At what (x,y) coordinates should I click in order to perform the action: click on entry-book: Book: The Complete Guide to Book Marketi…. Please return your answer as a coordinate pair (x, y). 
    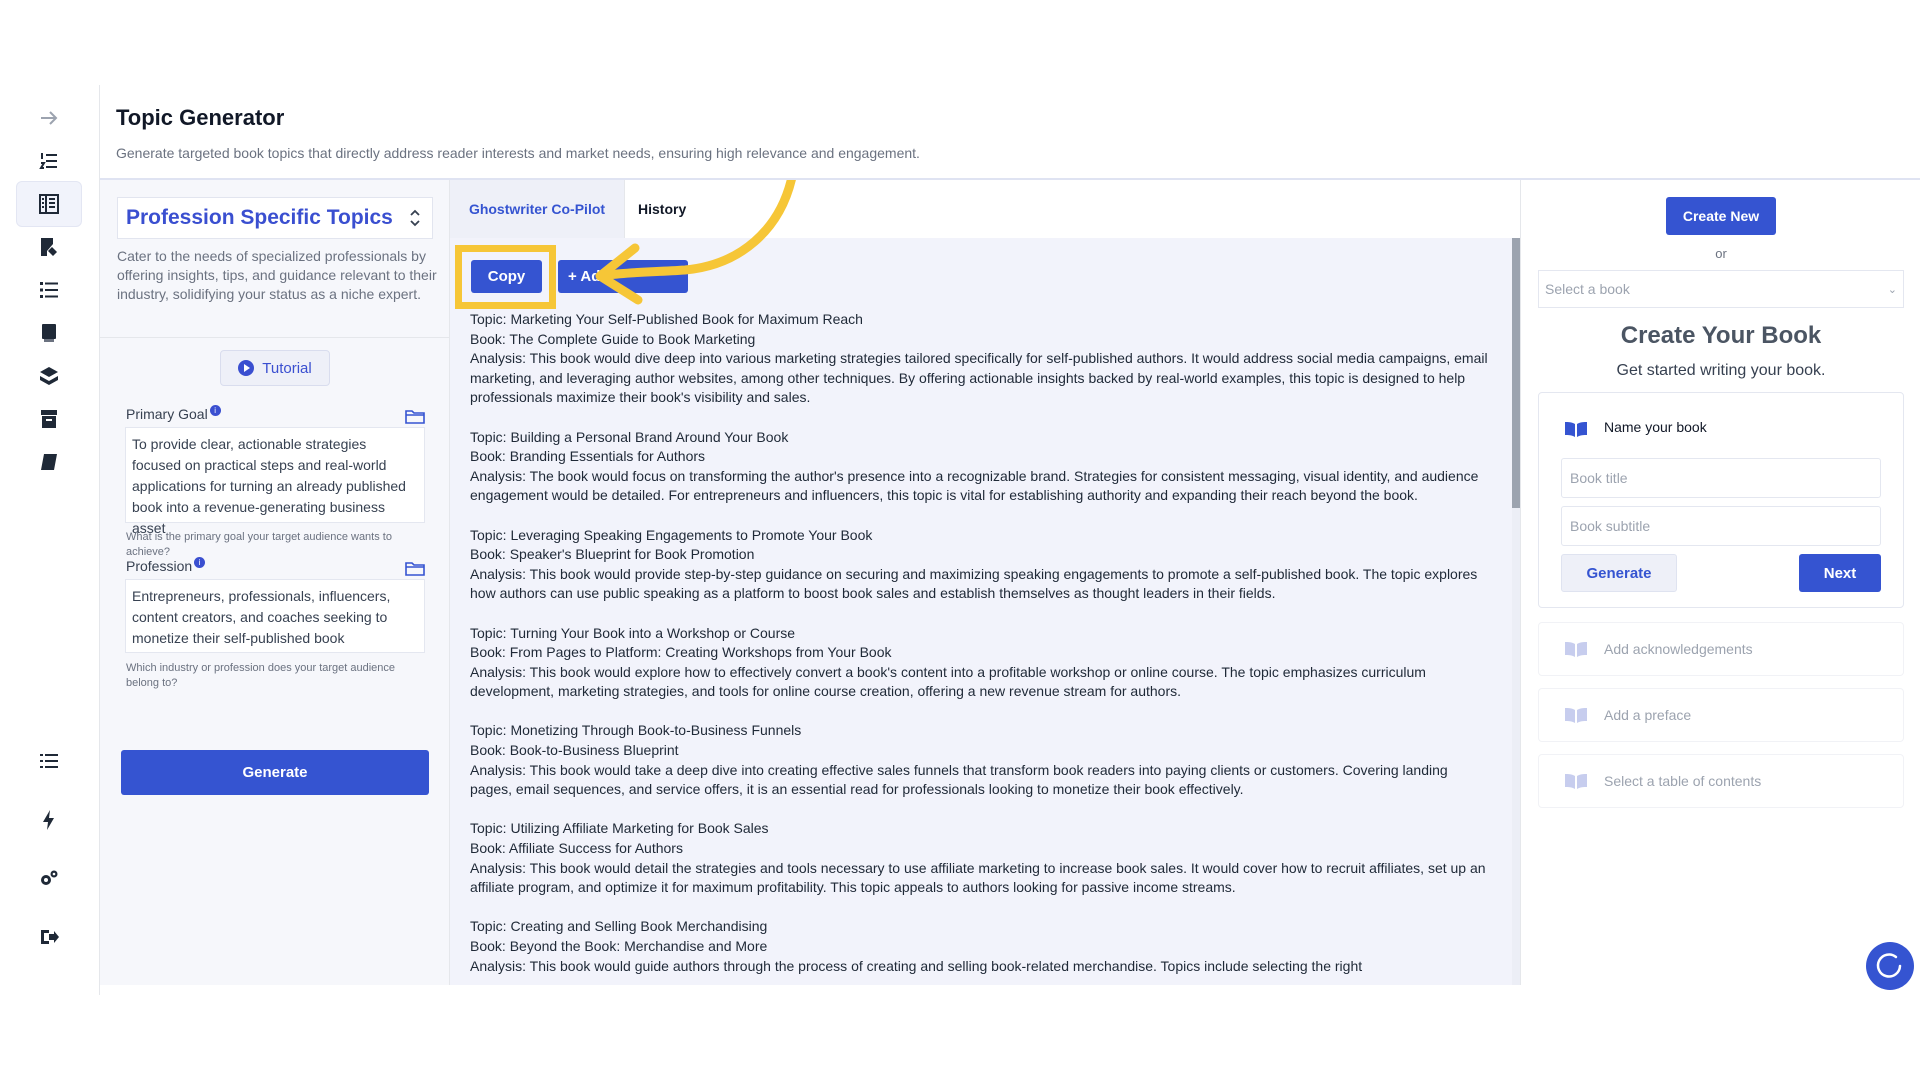
    Looking at the image, I should click on (613, 338).